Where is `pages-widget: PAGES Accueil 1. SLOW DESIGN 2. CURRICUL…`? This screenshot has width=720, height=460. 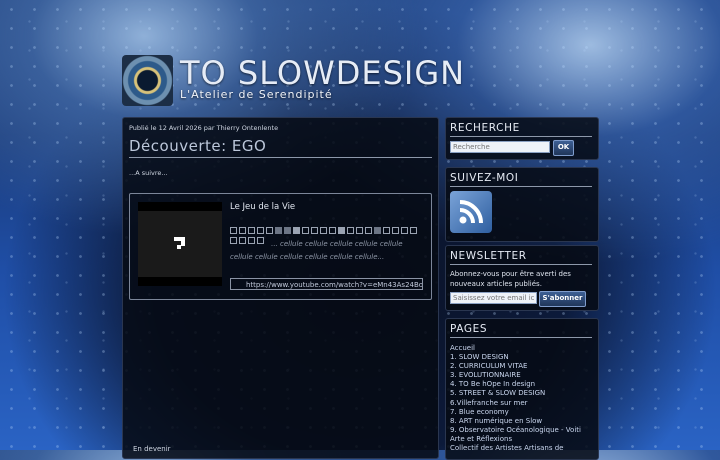 pages-widget: PAGES Accueil 1. SLOW DESIGN 2. CURRICUL… is located at coordinates (522, 389).